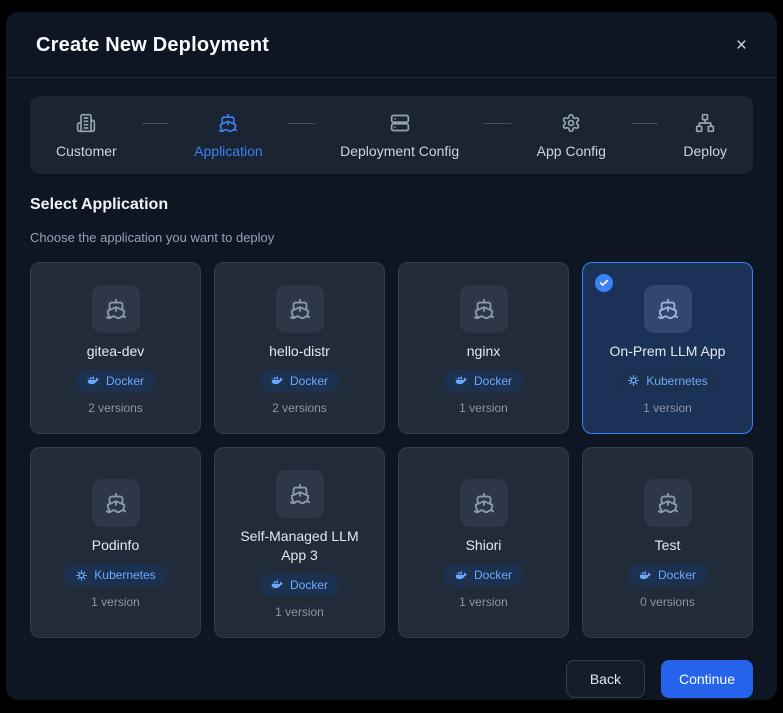 This screenshot has width=783, height=713. I want to click on gear-icon, so click(571, 123).